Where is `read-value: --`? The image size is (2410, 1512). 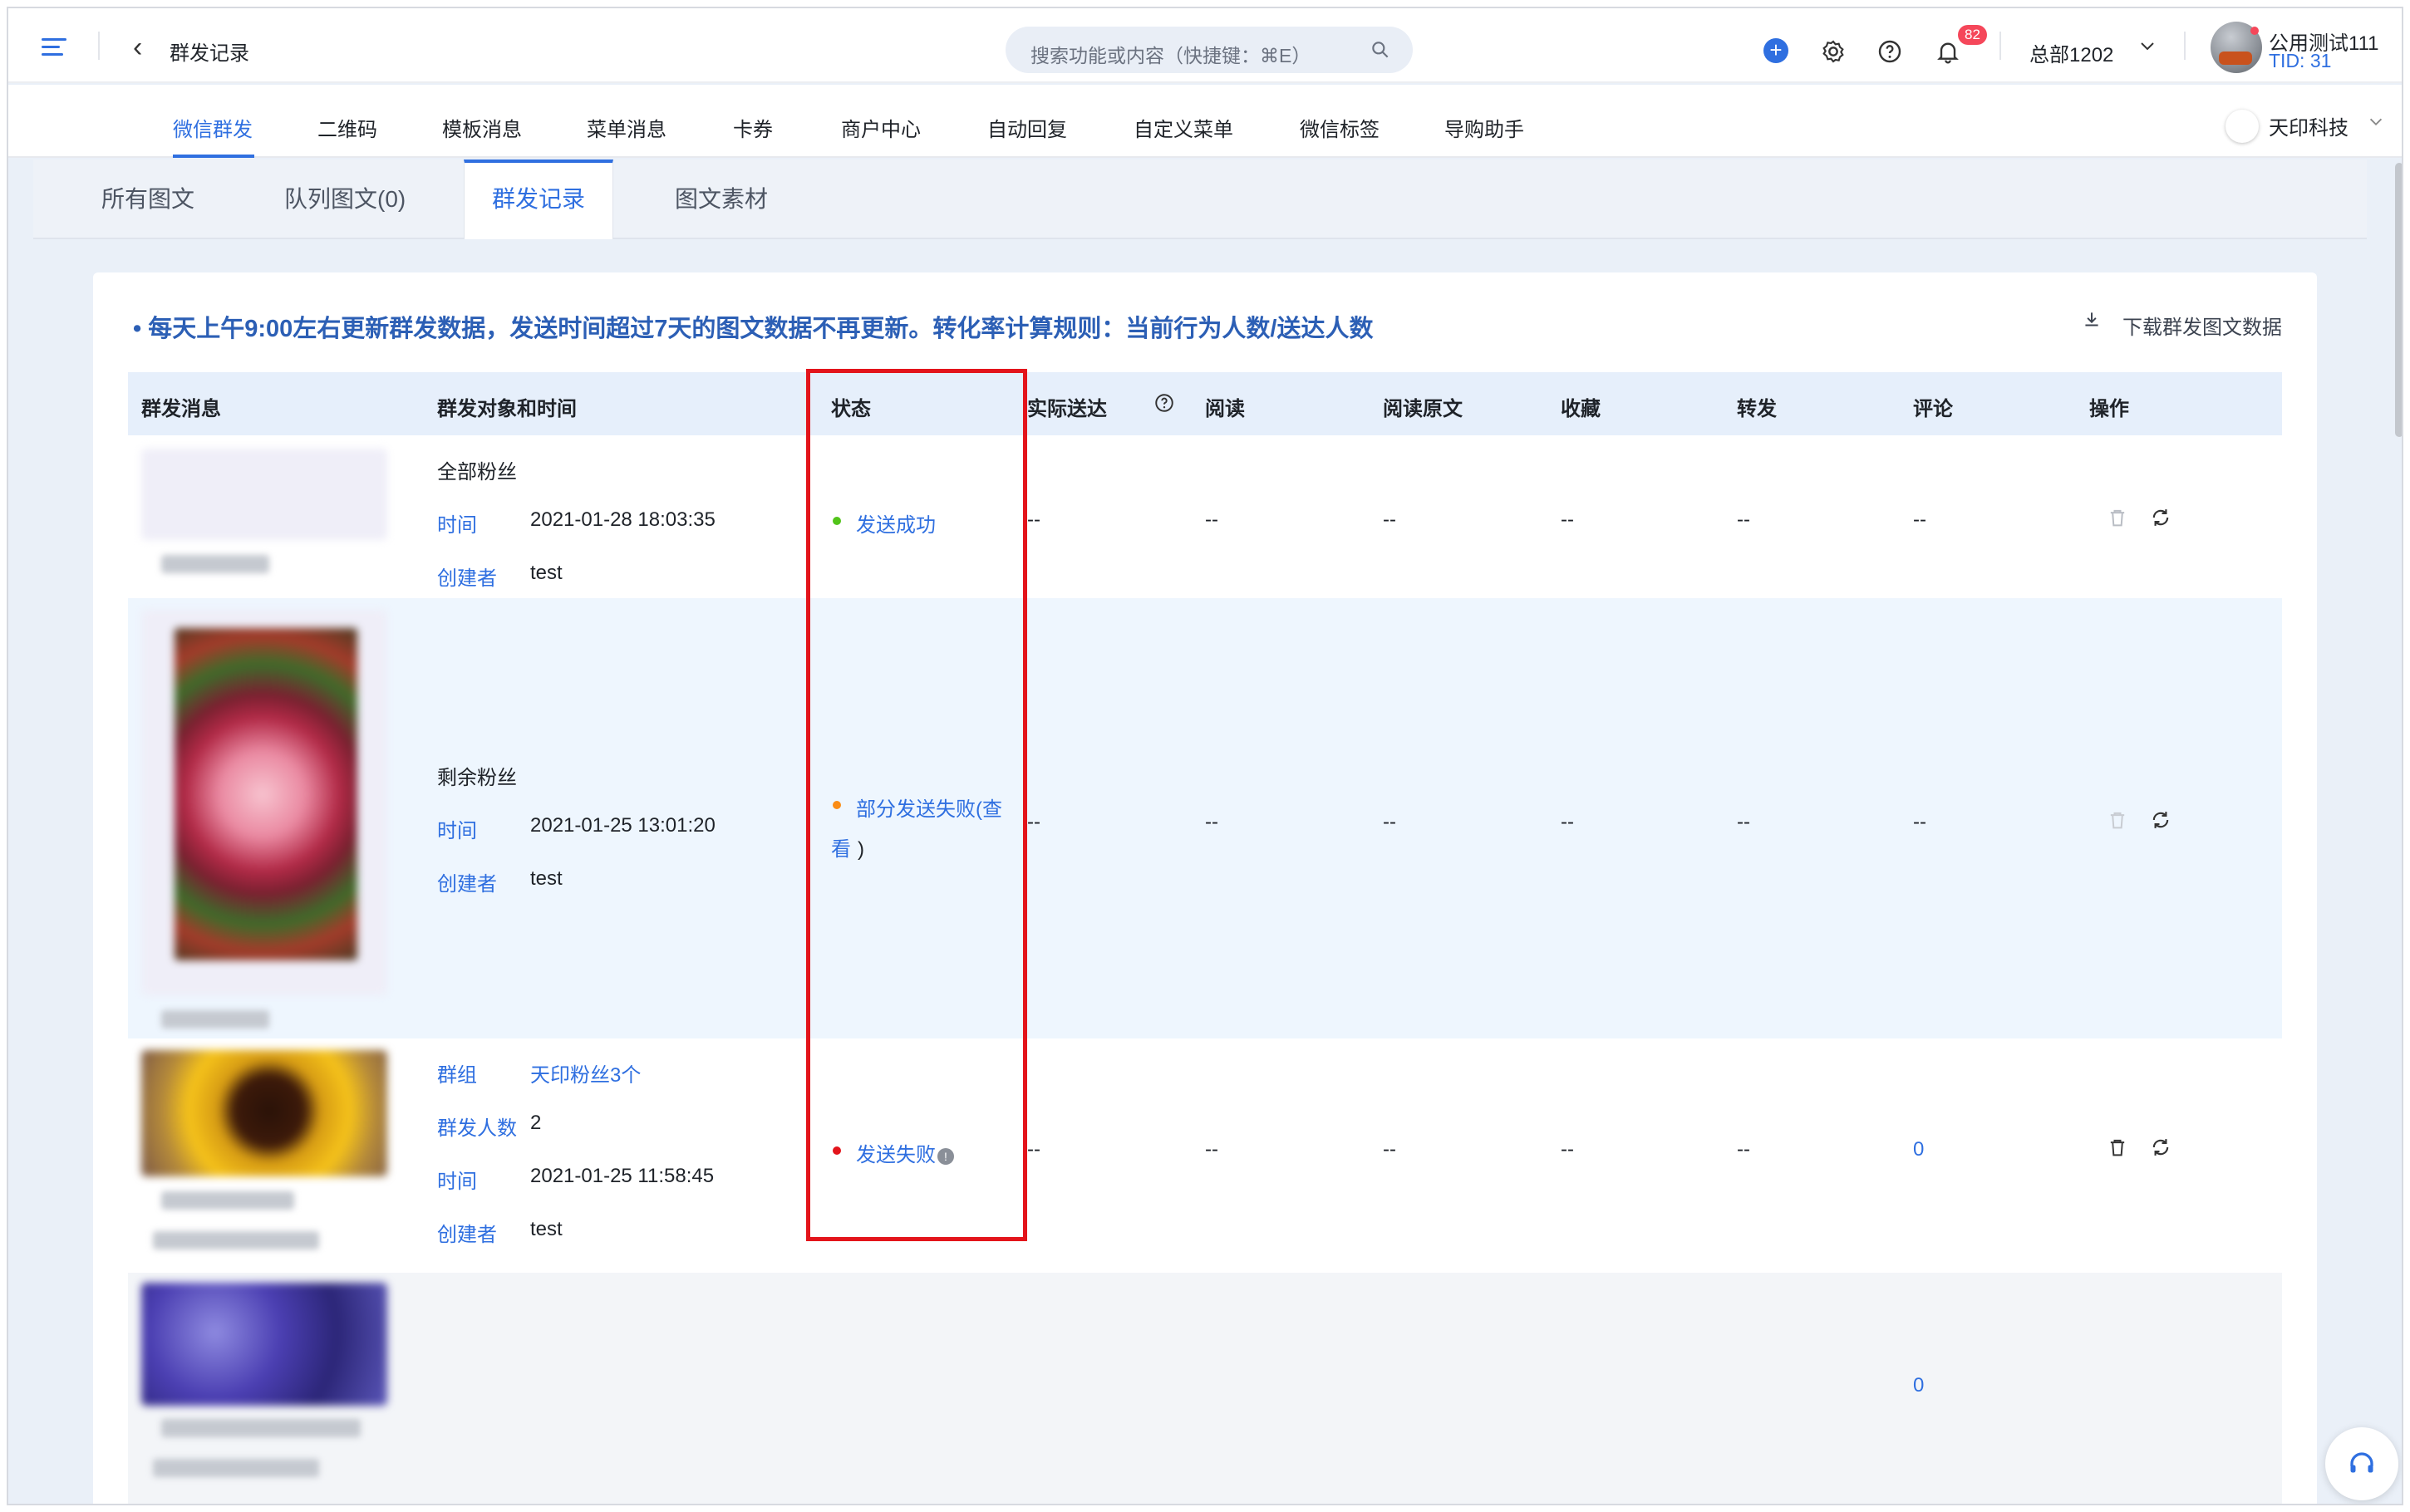
read-value: -- is located at coordinates (1211, 520).